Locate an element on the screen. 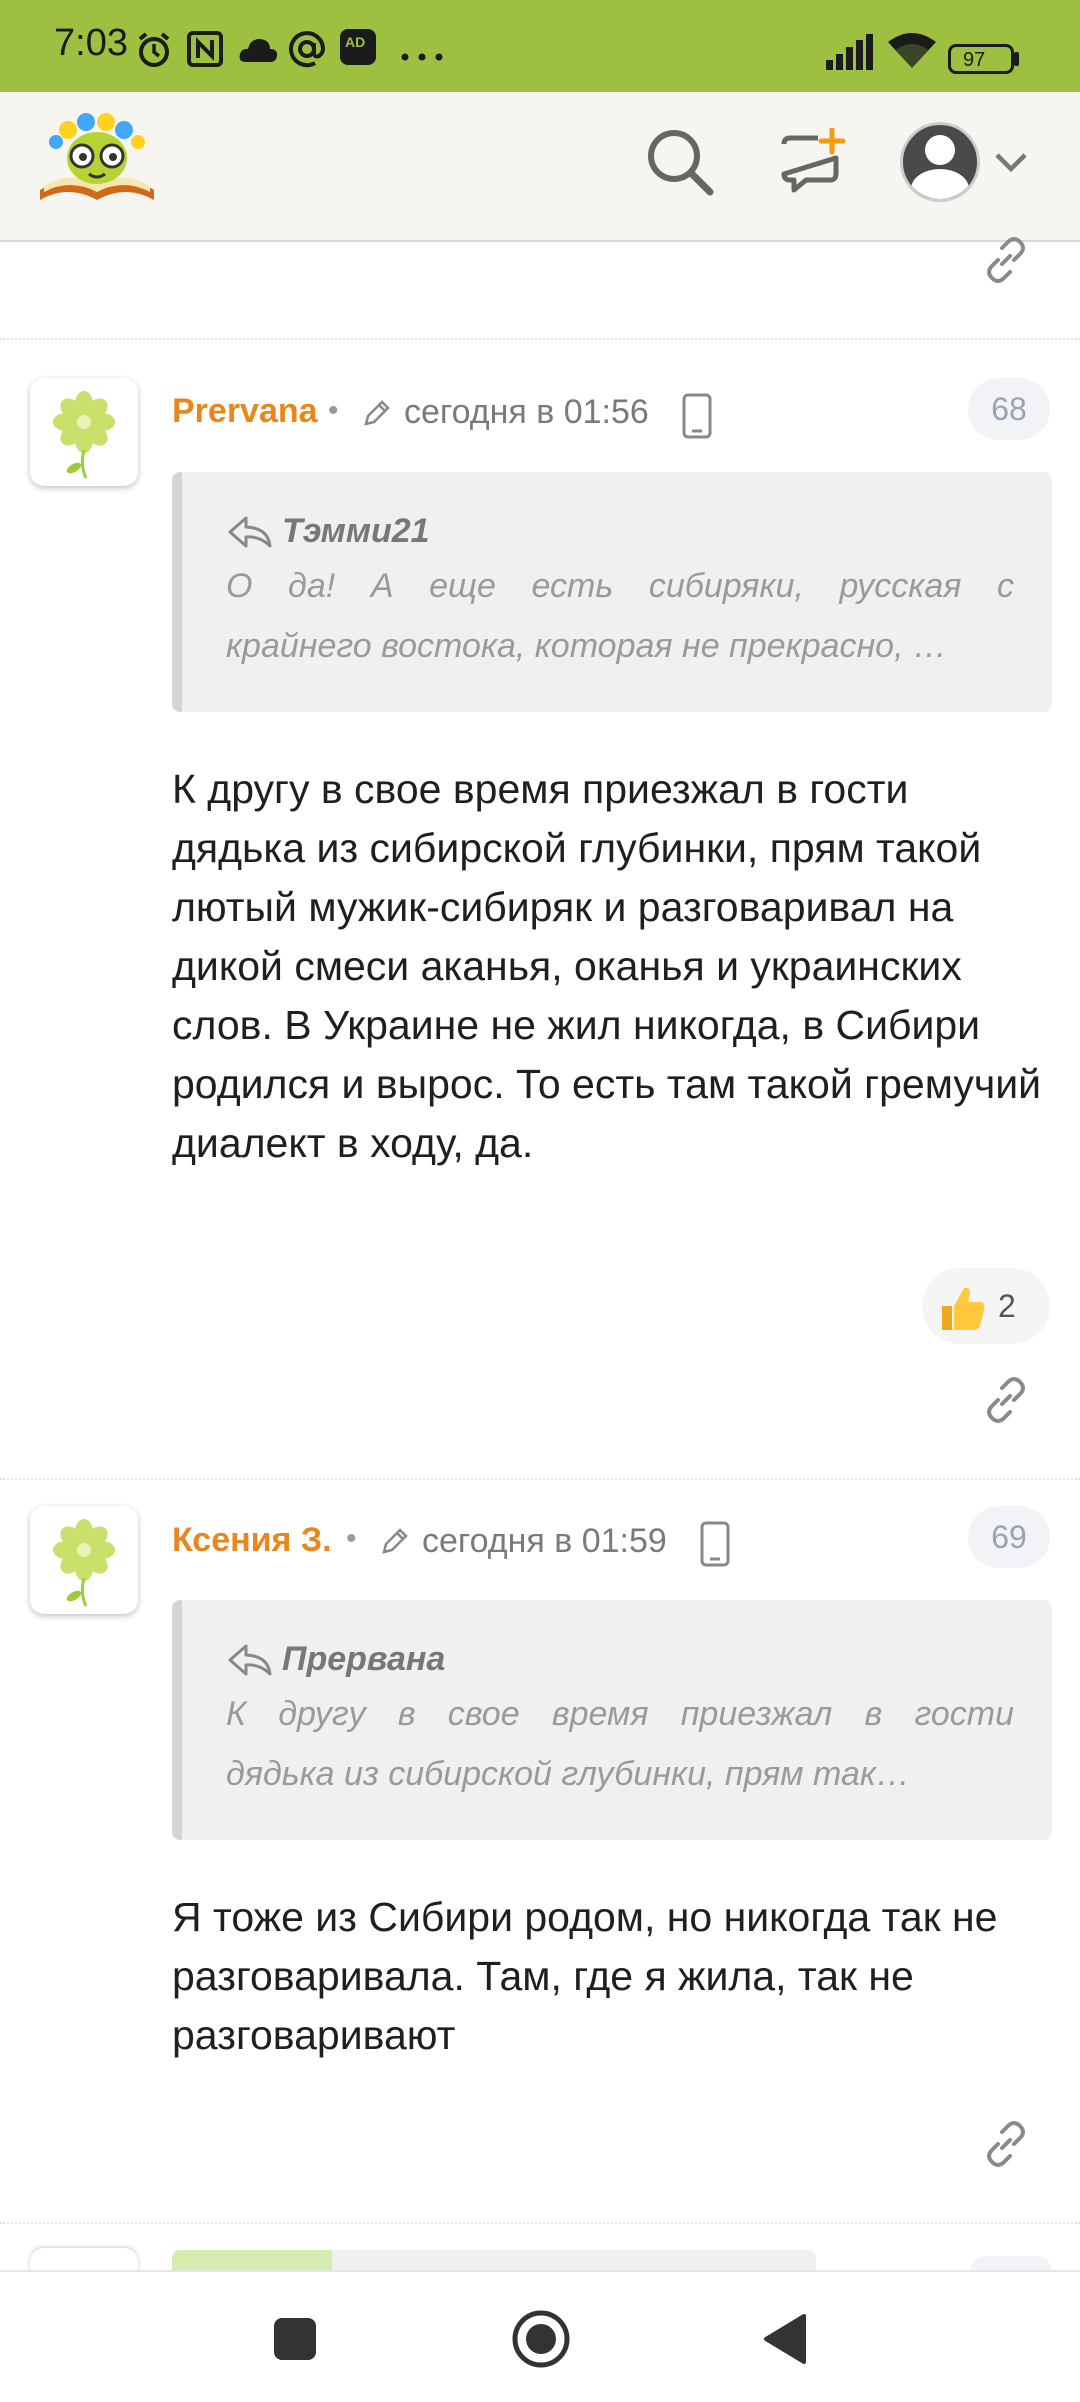 The width and height of the screenshot is (1080, 2402). status-time: 7:03 is located at coordinates (91, 43).